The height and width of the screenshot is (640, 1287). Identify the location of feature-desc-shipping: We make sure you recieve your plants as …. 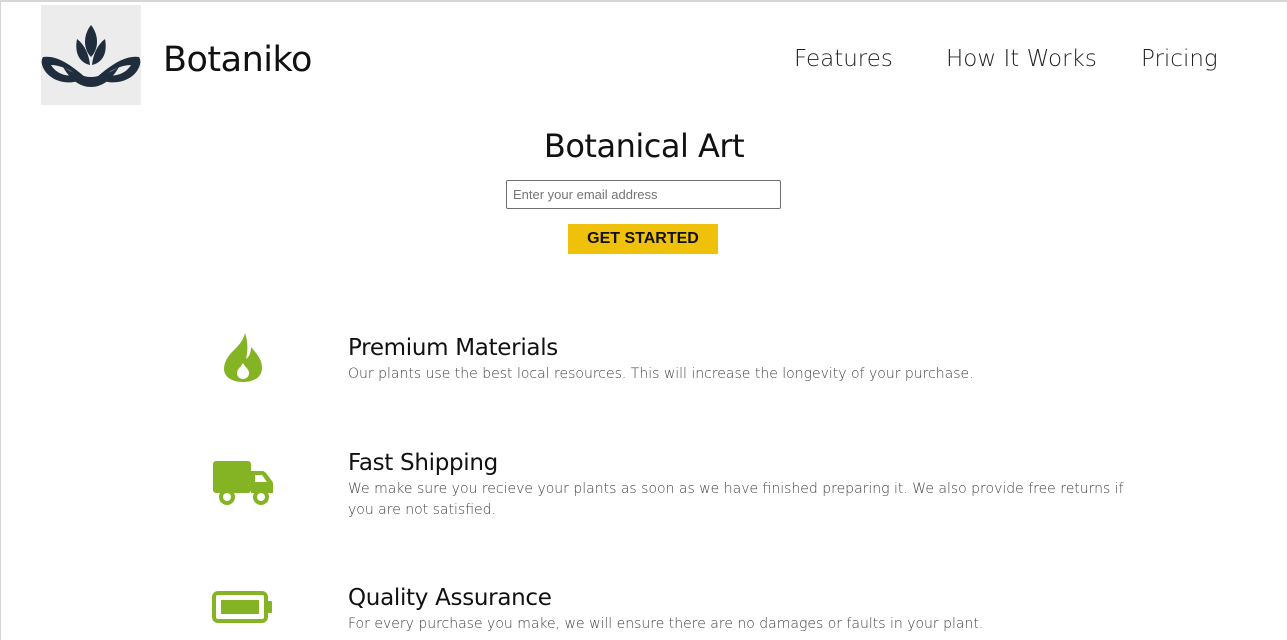
(736, 499).